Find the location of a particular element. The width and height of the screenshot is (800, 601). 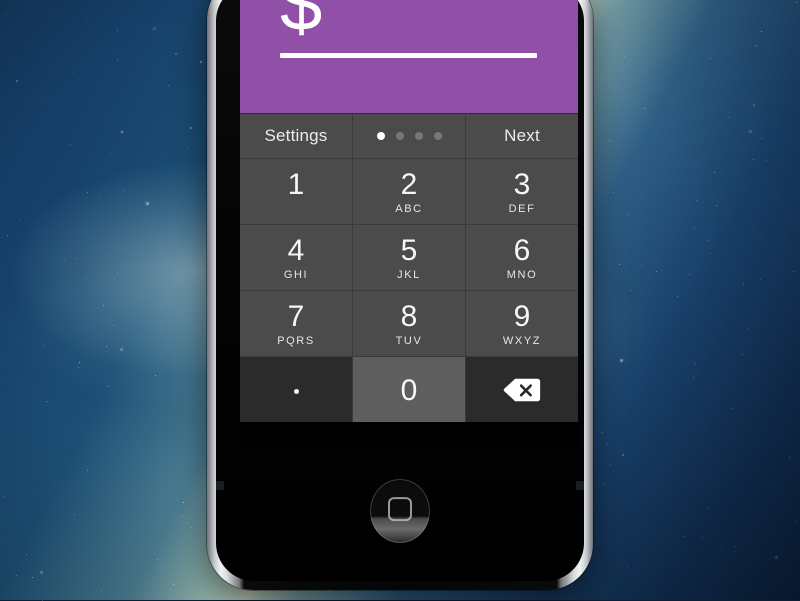

key-digit: 2 is located at coordinates (409, 185).